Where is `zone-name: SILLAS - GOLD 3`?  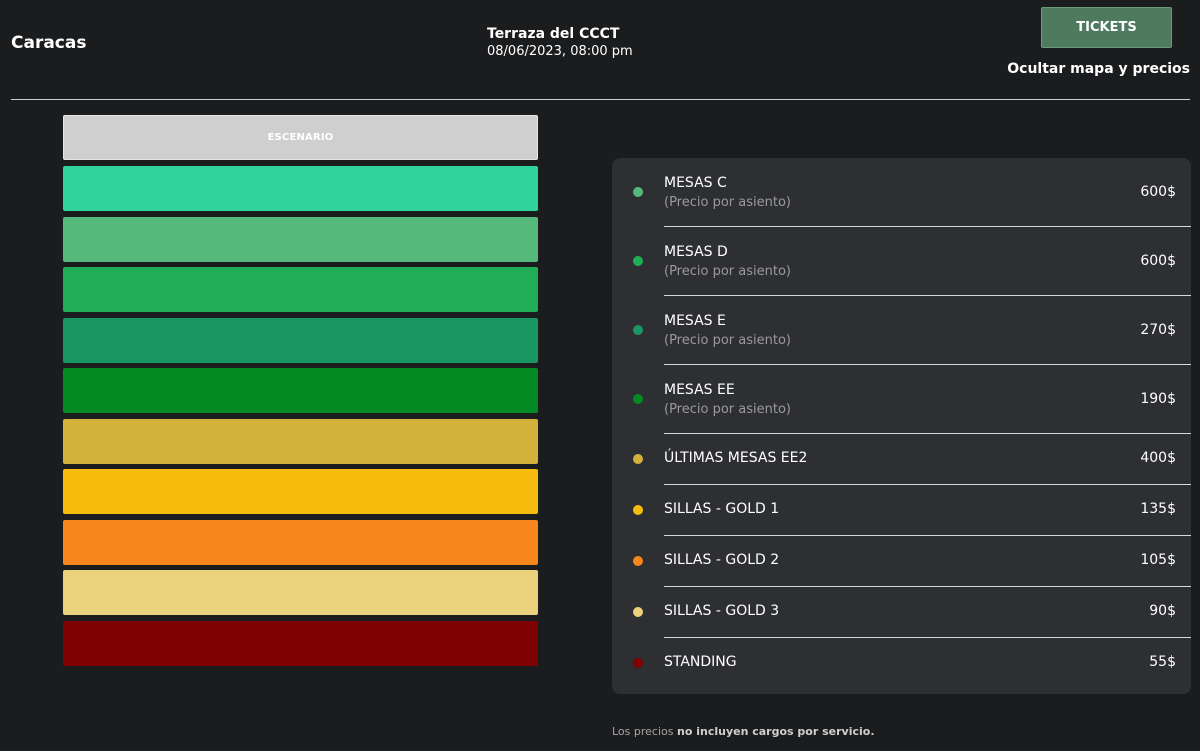 zone-name: SILLAS - GOLD 3 is located at coordinates (722, 611).